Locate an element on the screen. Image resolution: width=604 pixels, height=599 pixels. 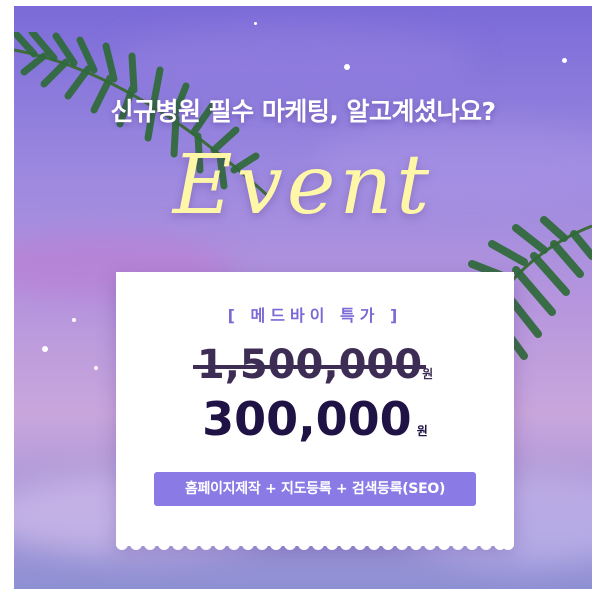
sale-price: 300,000 원 is located at coordinates (315, 419).